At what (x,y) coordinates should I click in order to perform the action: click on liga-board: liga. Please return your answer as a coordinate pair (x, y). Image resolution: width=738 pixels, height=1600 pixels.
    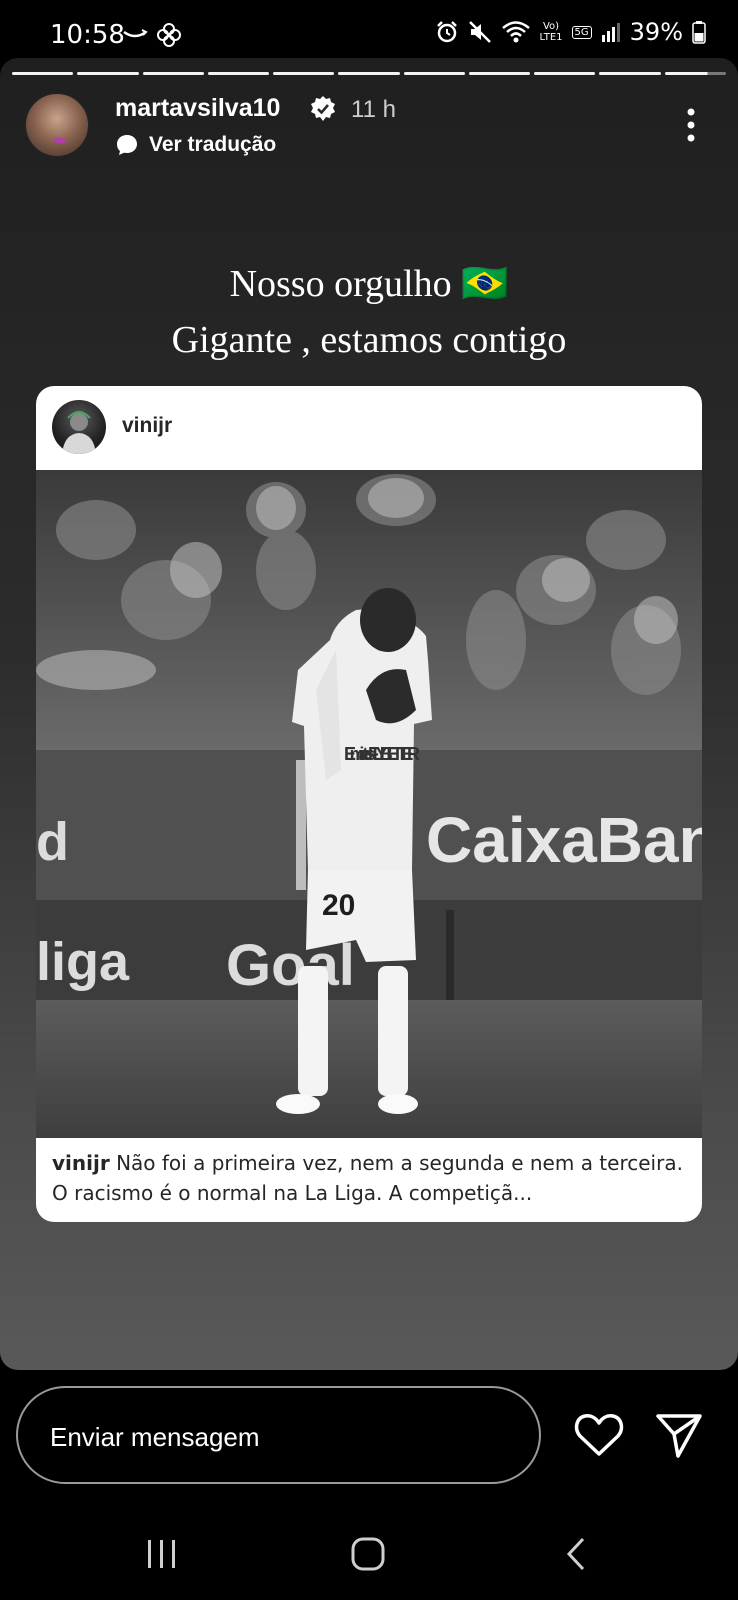
    Looking at the image, I should click on (83, 962).